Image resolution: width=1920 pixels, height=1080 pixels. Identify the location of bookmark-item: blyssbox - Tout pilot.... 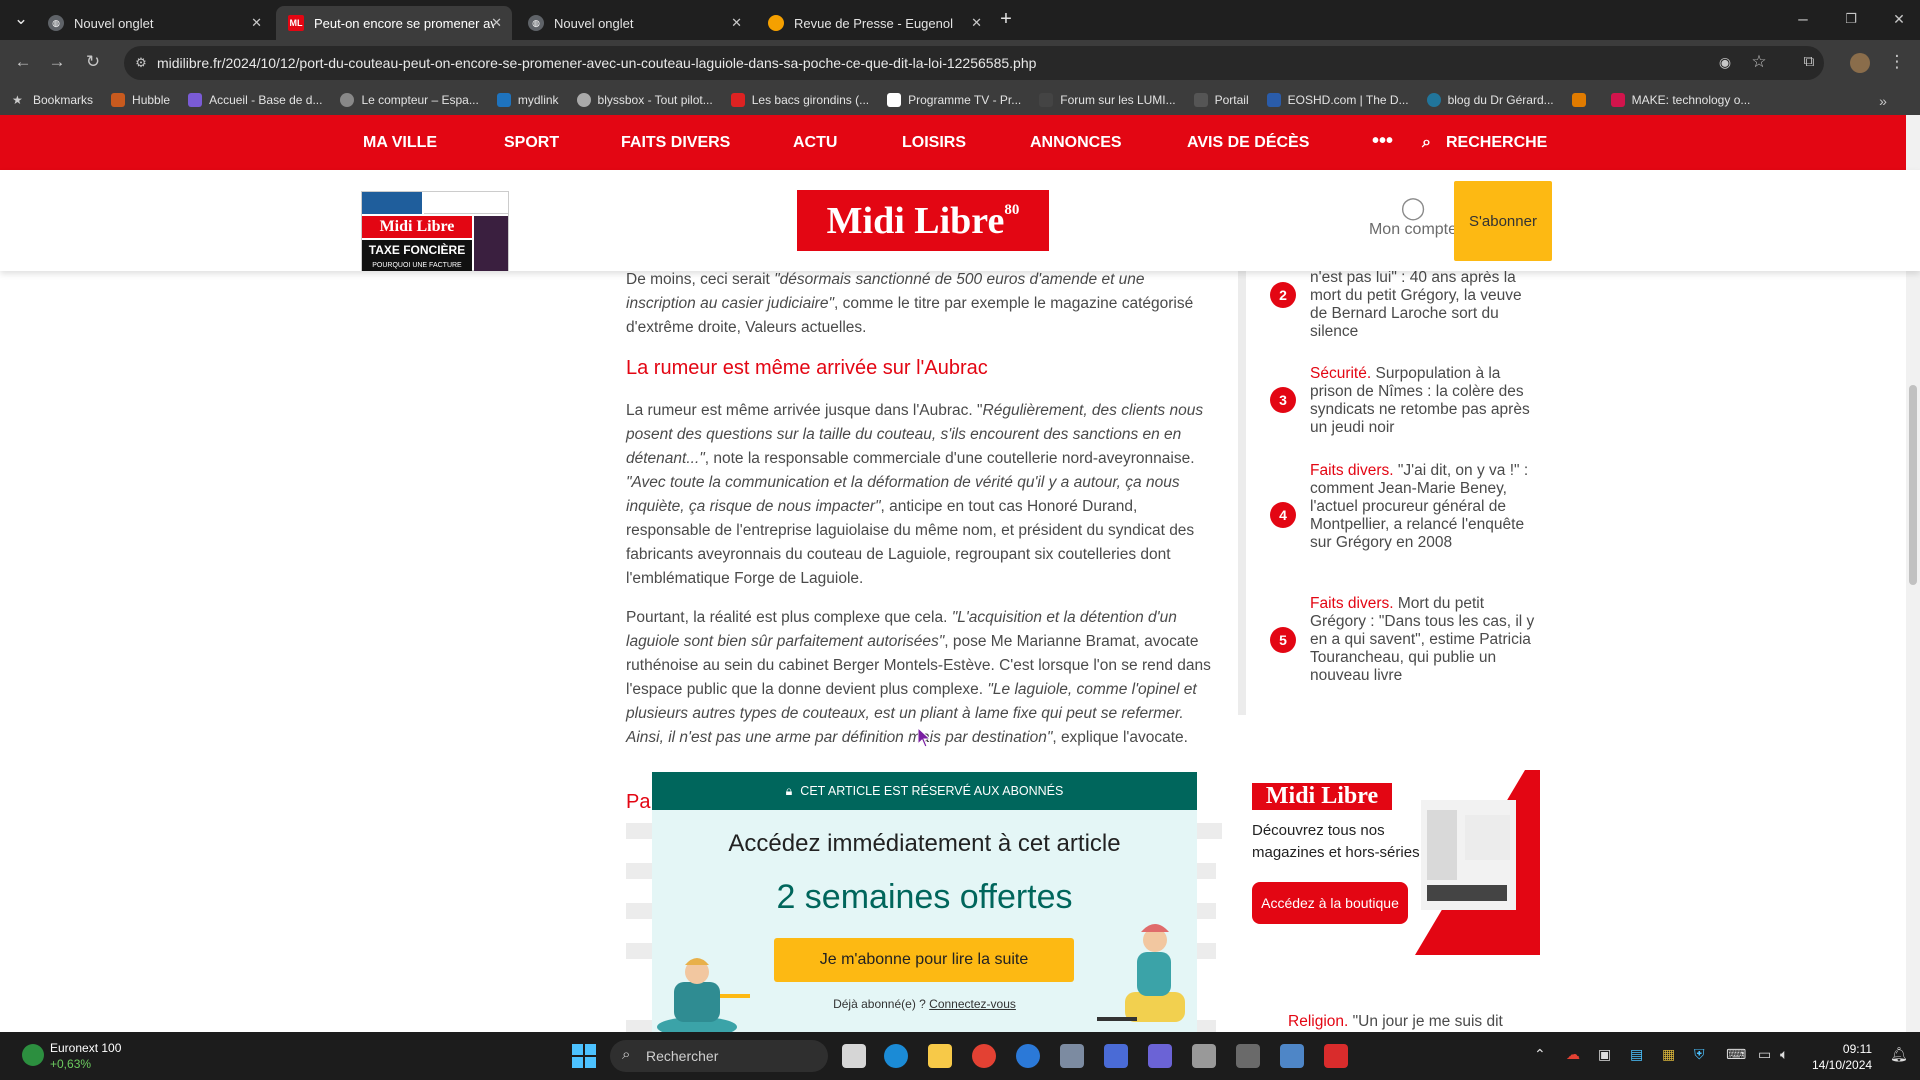
(644, 100).